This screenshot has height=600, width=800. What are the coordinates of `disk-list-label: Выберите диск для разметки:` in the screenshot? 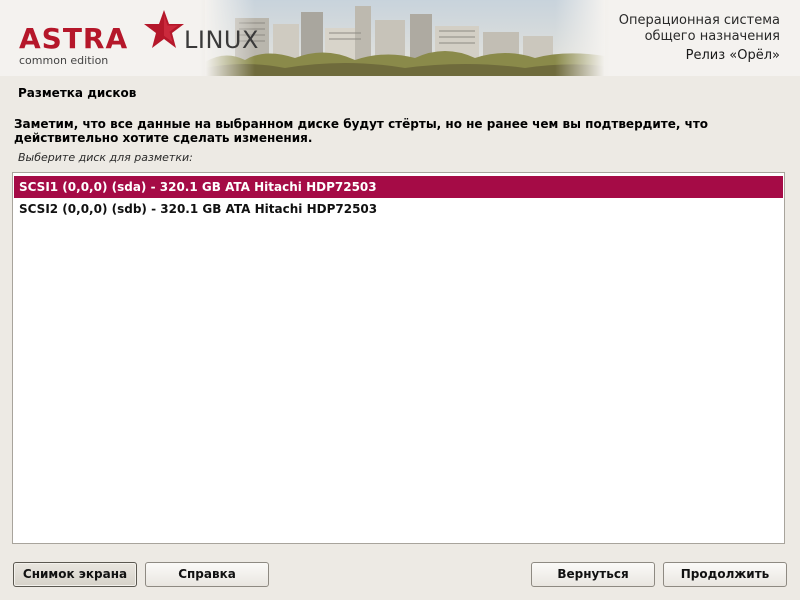 It's located at (105, 157).